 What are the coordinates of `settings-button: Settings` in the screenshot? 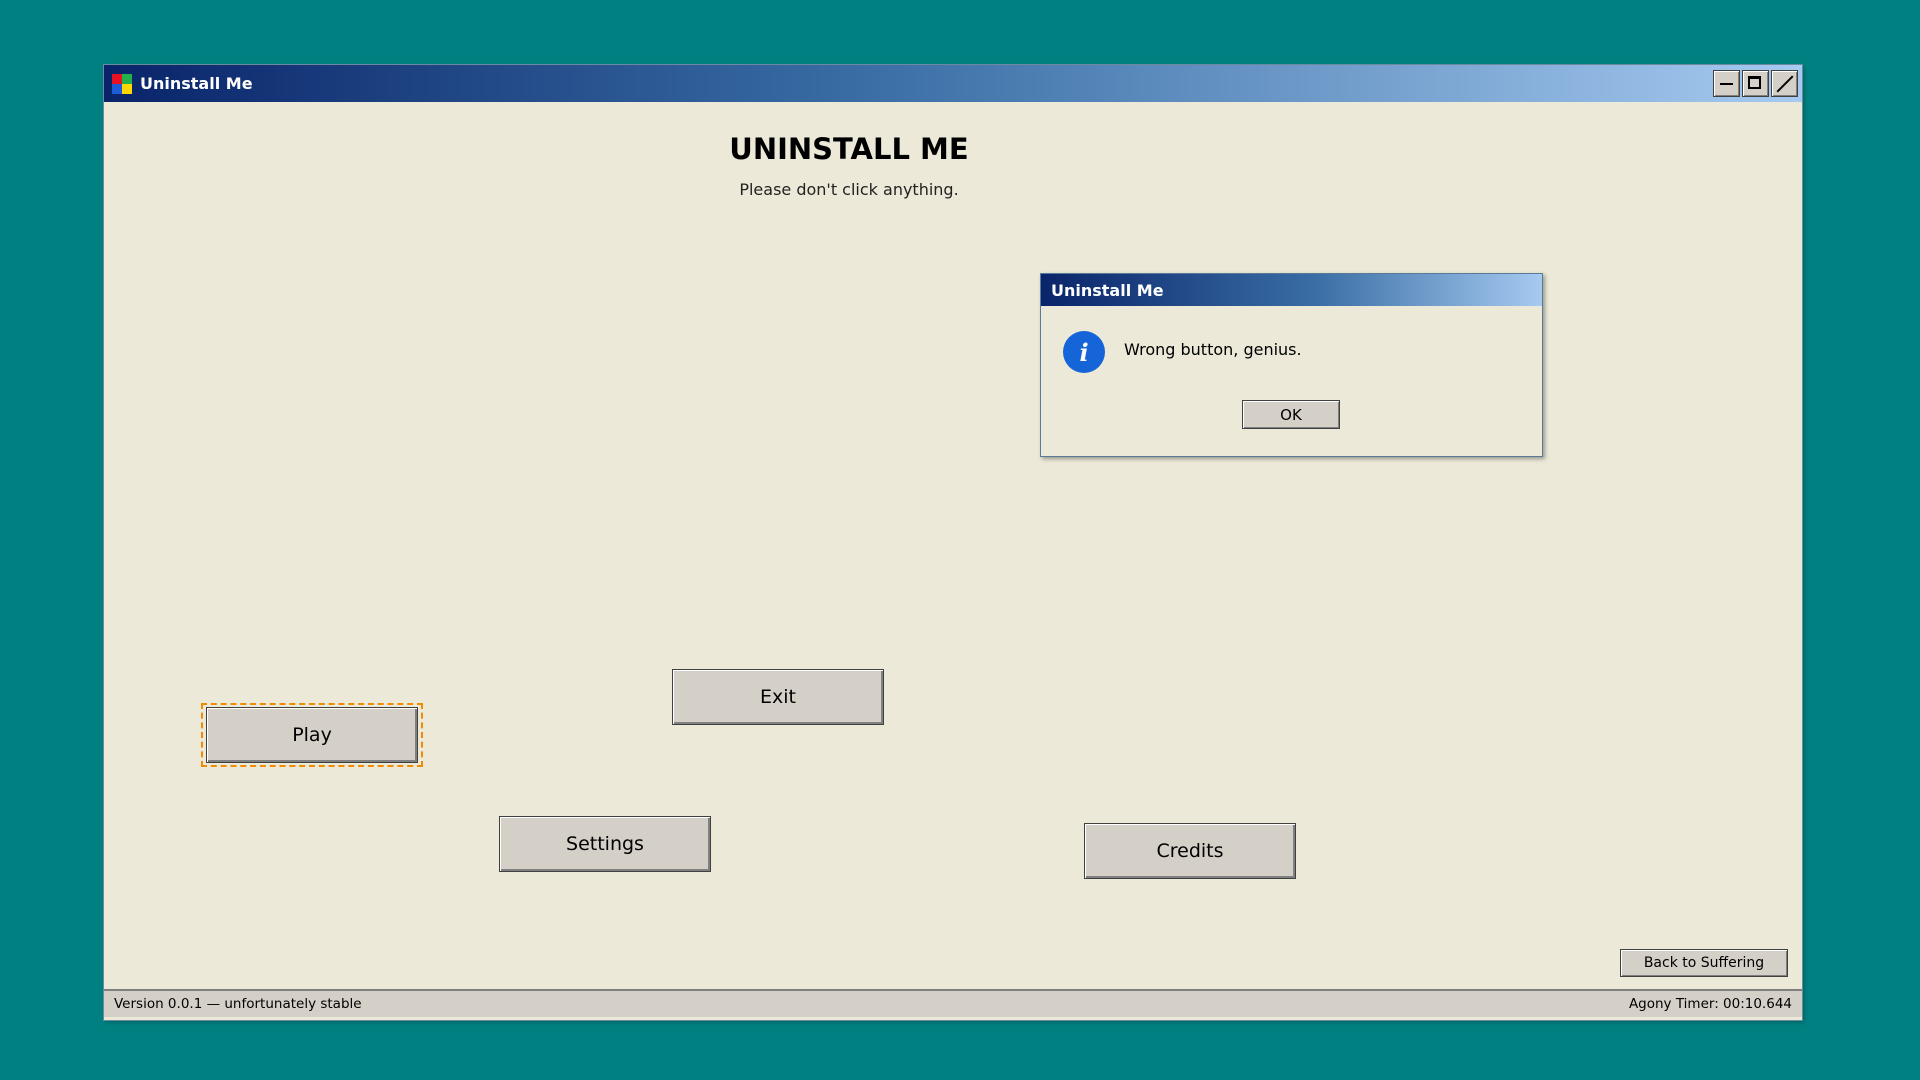 It's located at (605, 844).